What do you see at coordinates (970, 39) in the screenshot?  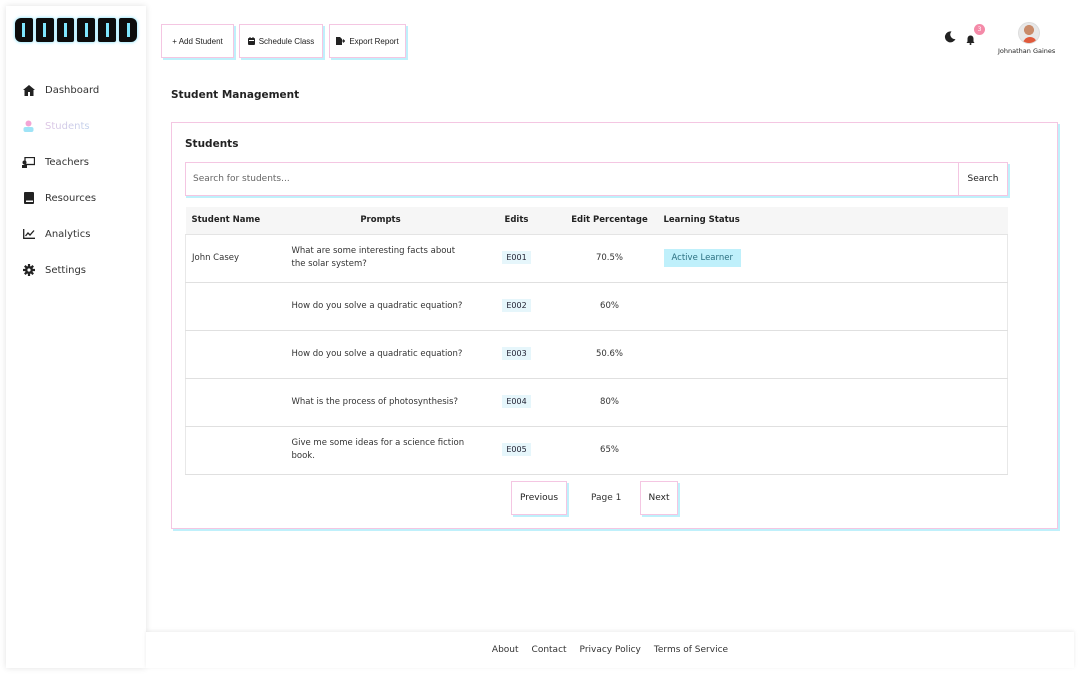 I see `bell-icon` at bounding box center [970, 39].